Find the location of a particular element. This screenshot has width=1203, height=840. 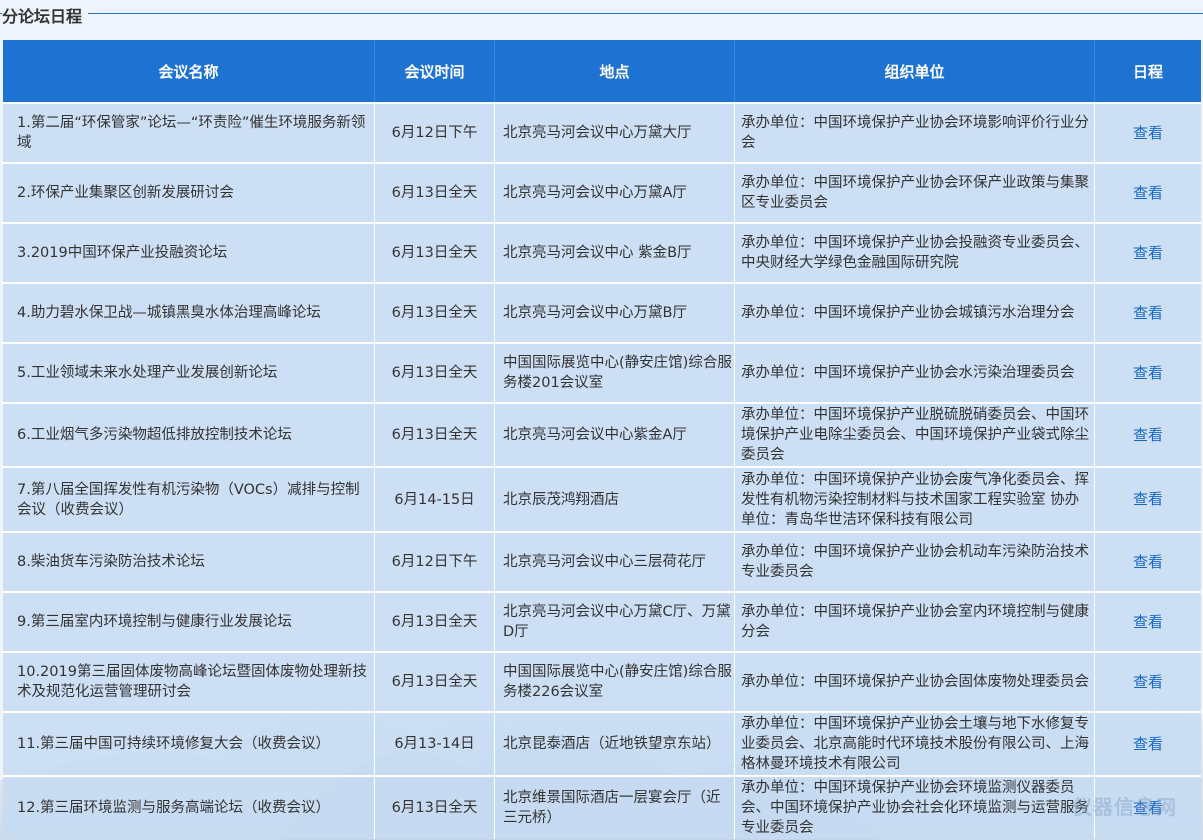

forum-location-cell: 北京亮马河会议中心紫金A厅 is located at coordinates (615, 434).